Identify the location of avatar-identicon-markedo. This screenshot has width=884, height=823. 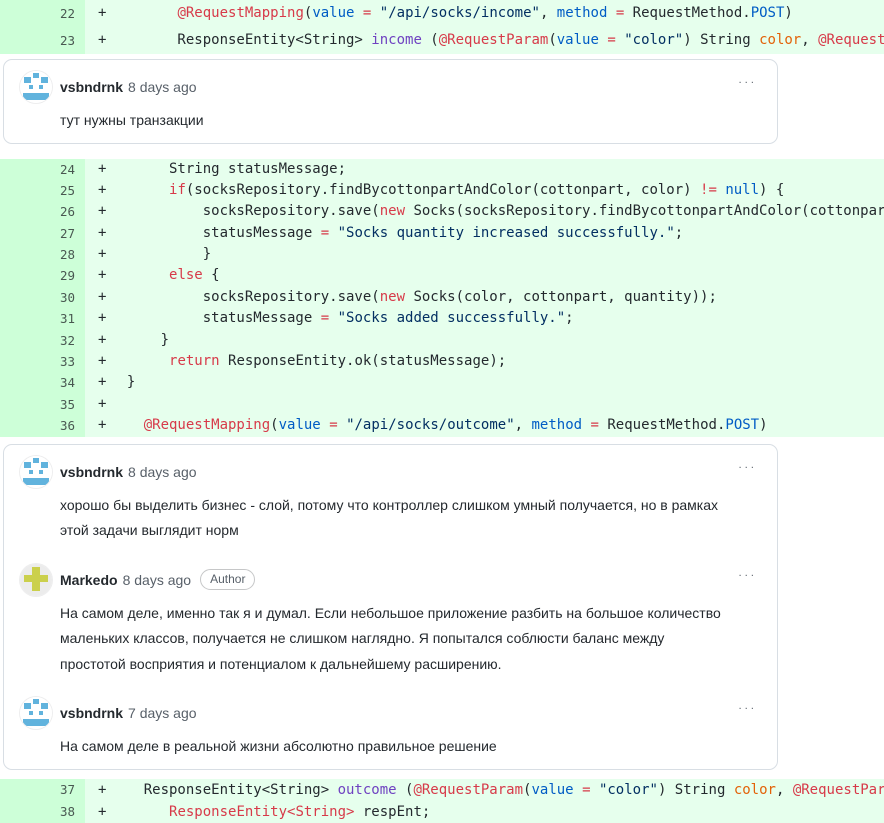
(36, 579).